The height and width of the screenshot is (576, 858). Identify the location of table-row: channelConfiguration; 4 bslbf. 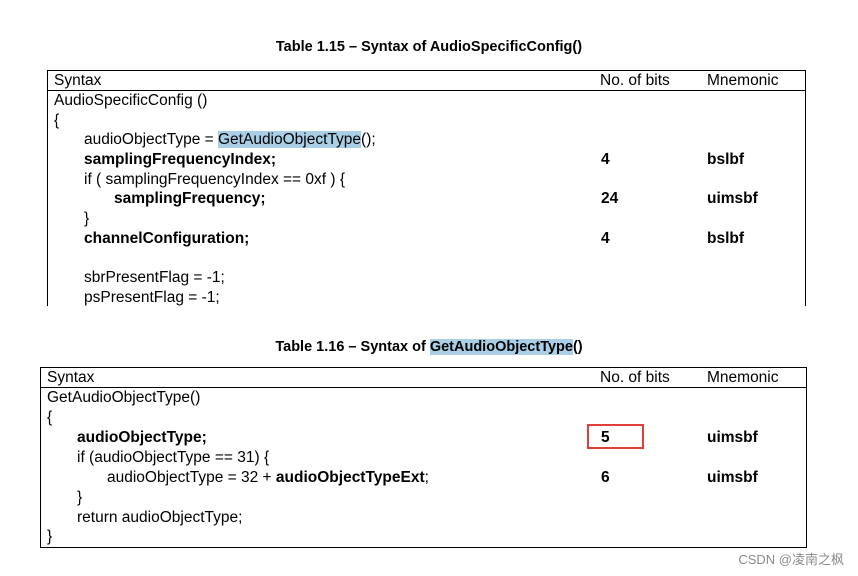
(426, 239).